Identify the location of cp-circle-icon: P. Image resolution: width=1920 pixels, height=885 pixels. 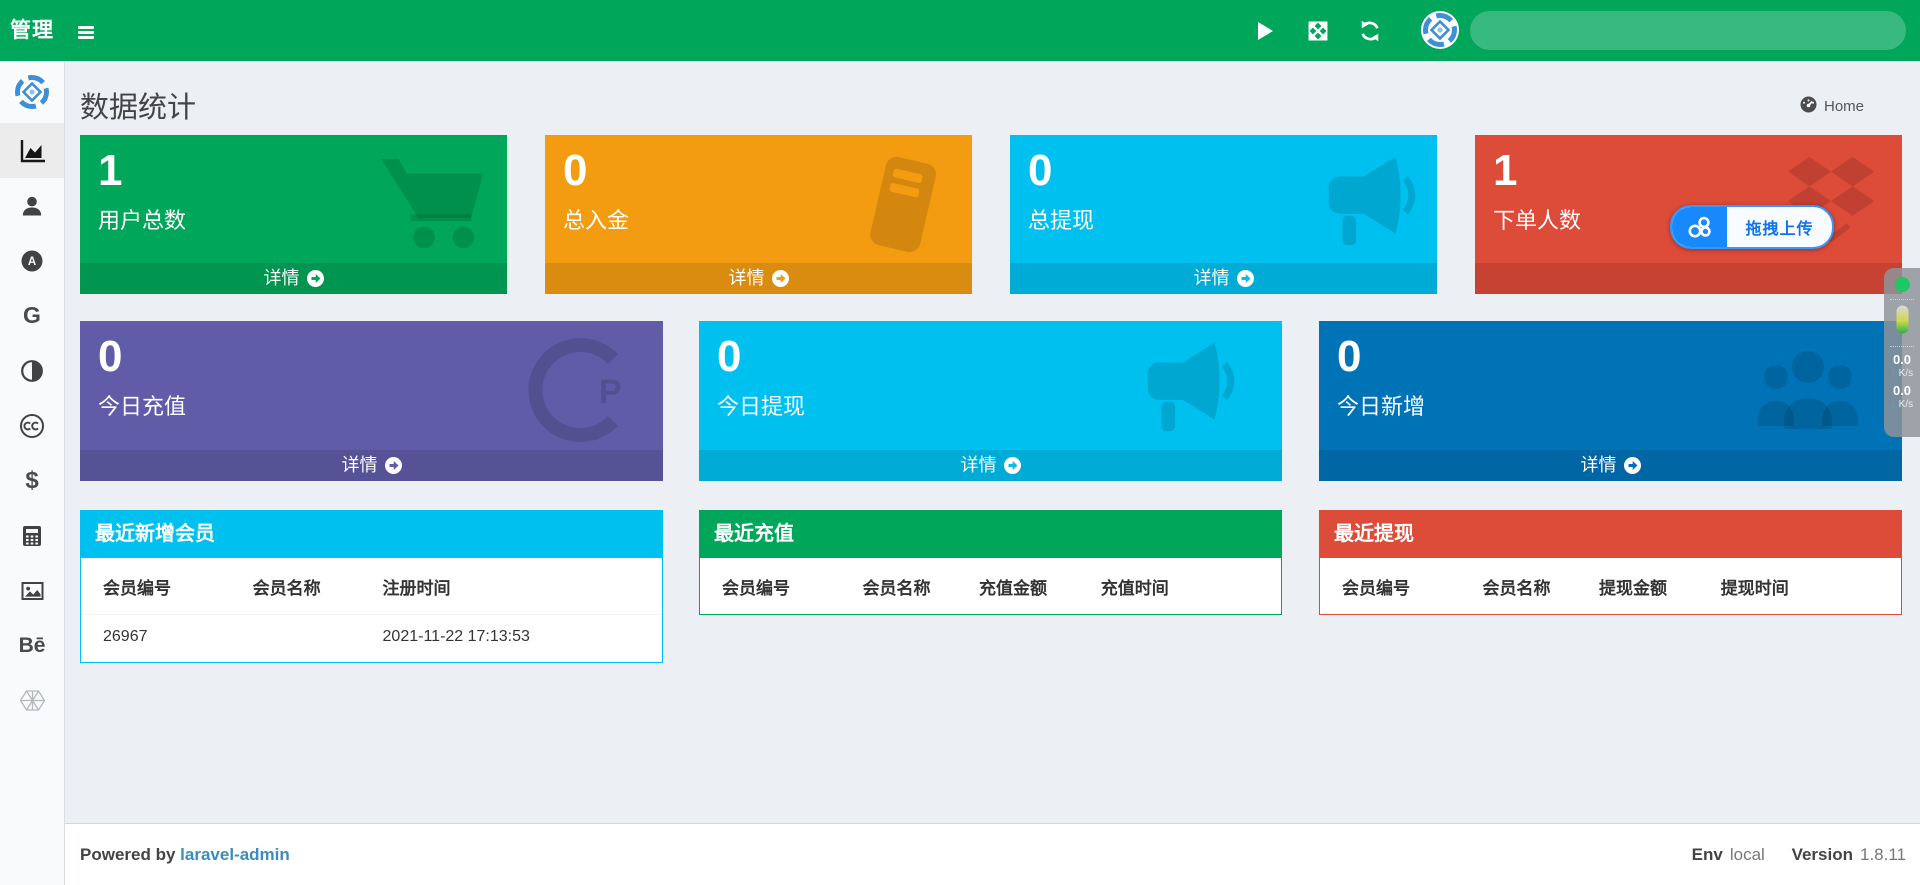
(572, 392).